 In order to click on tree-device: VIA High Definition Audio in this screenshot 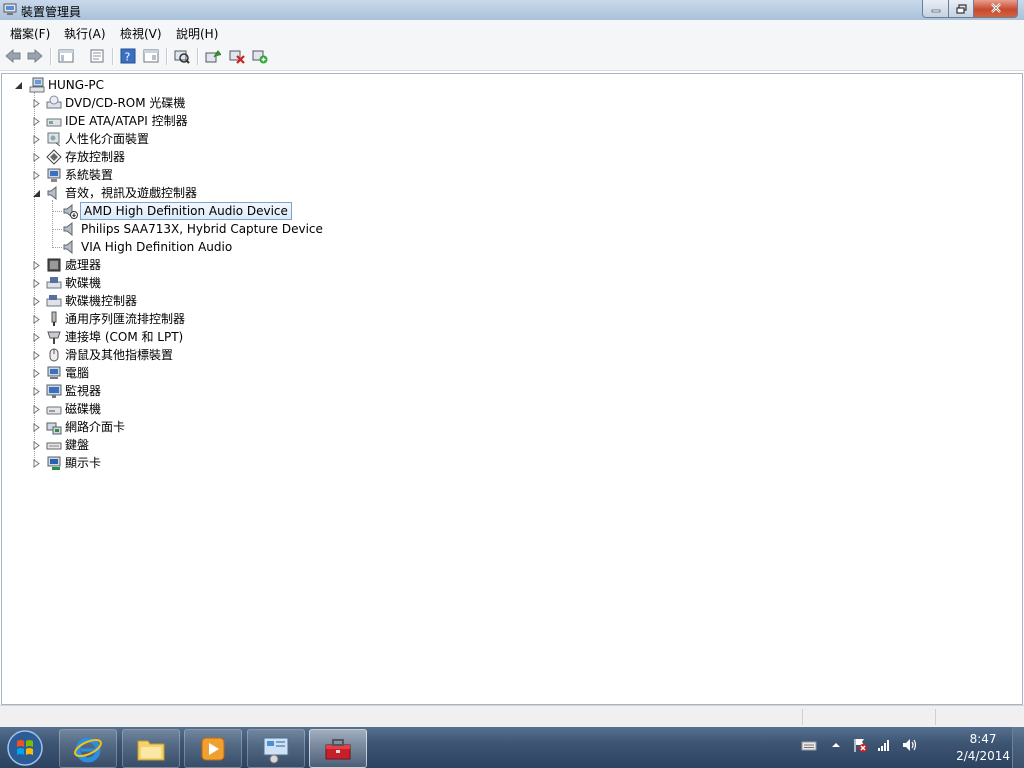, I will do `click(147, 247)`.